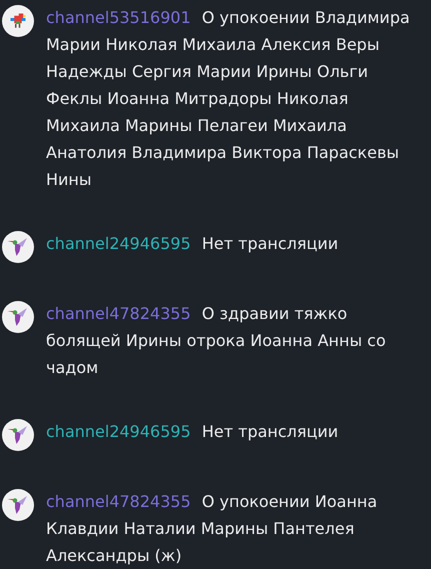 The height and width of the screenshot is (569, 431). Describe the element at coordinates (212, 529) in the screenshot. I see `chat-message: channel47824355 О упокоении Иоанна Клавдии Наталии Марины Пантелея Александры (ж)` at that location.